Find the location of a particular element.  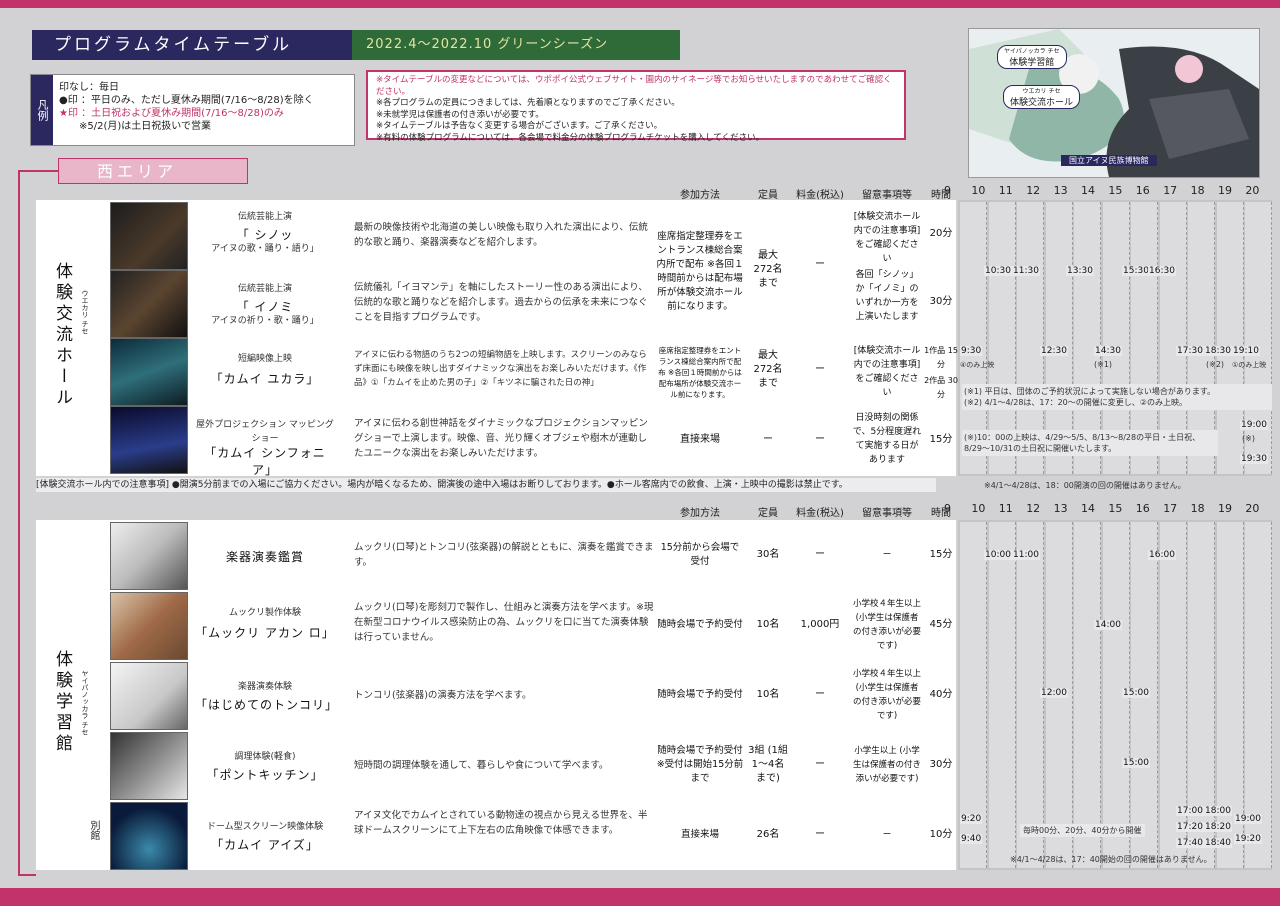

program-category: 調理体験(軽食) is located at coordinates (265, 757).